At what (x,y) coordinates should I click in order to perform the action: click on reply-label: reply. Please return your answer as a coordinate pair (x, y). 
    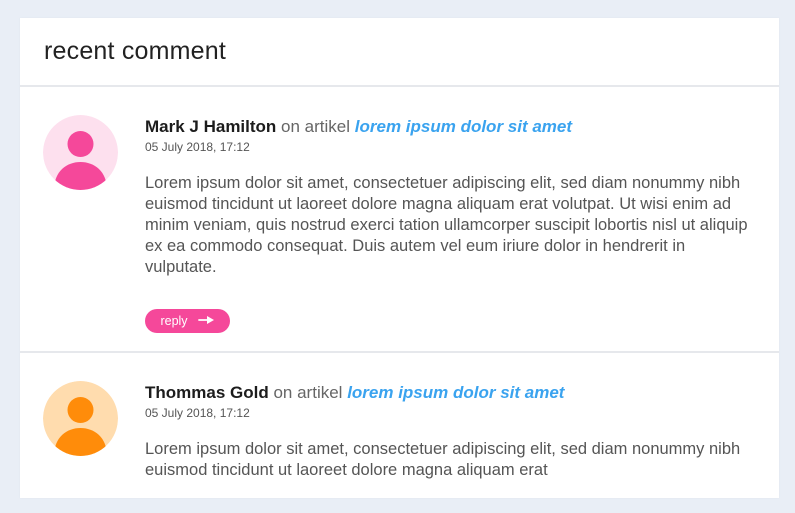
    Looking at the image, I should click on (174, 321).